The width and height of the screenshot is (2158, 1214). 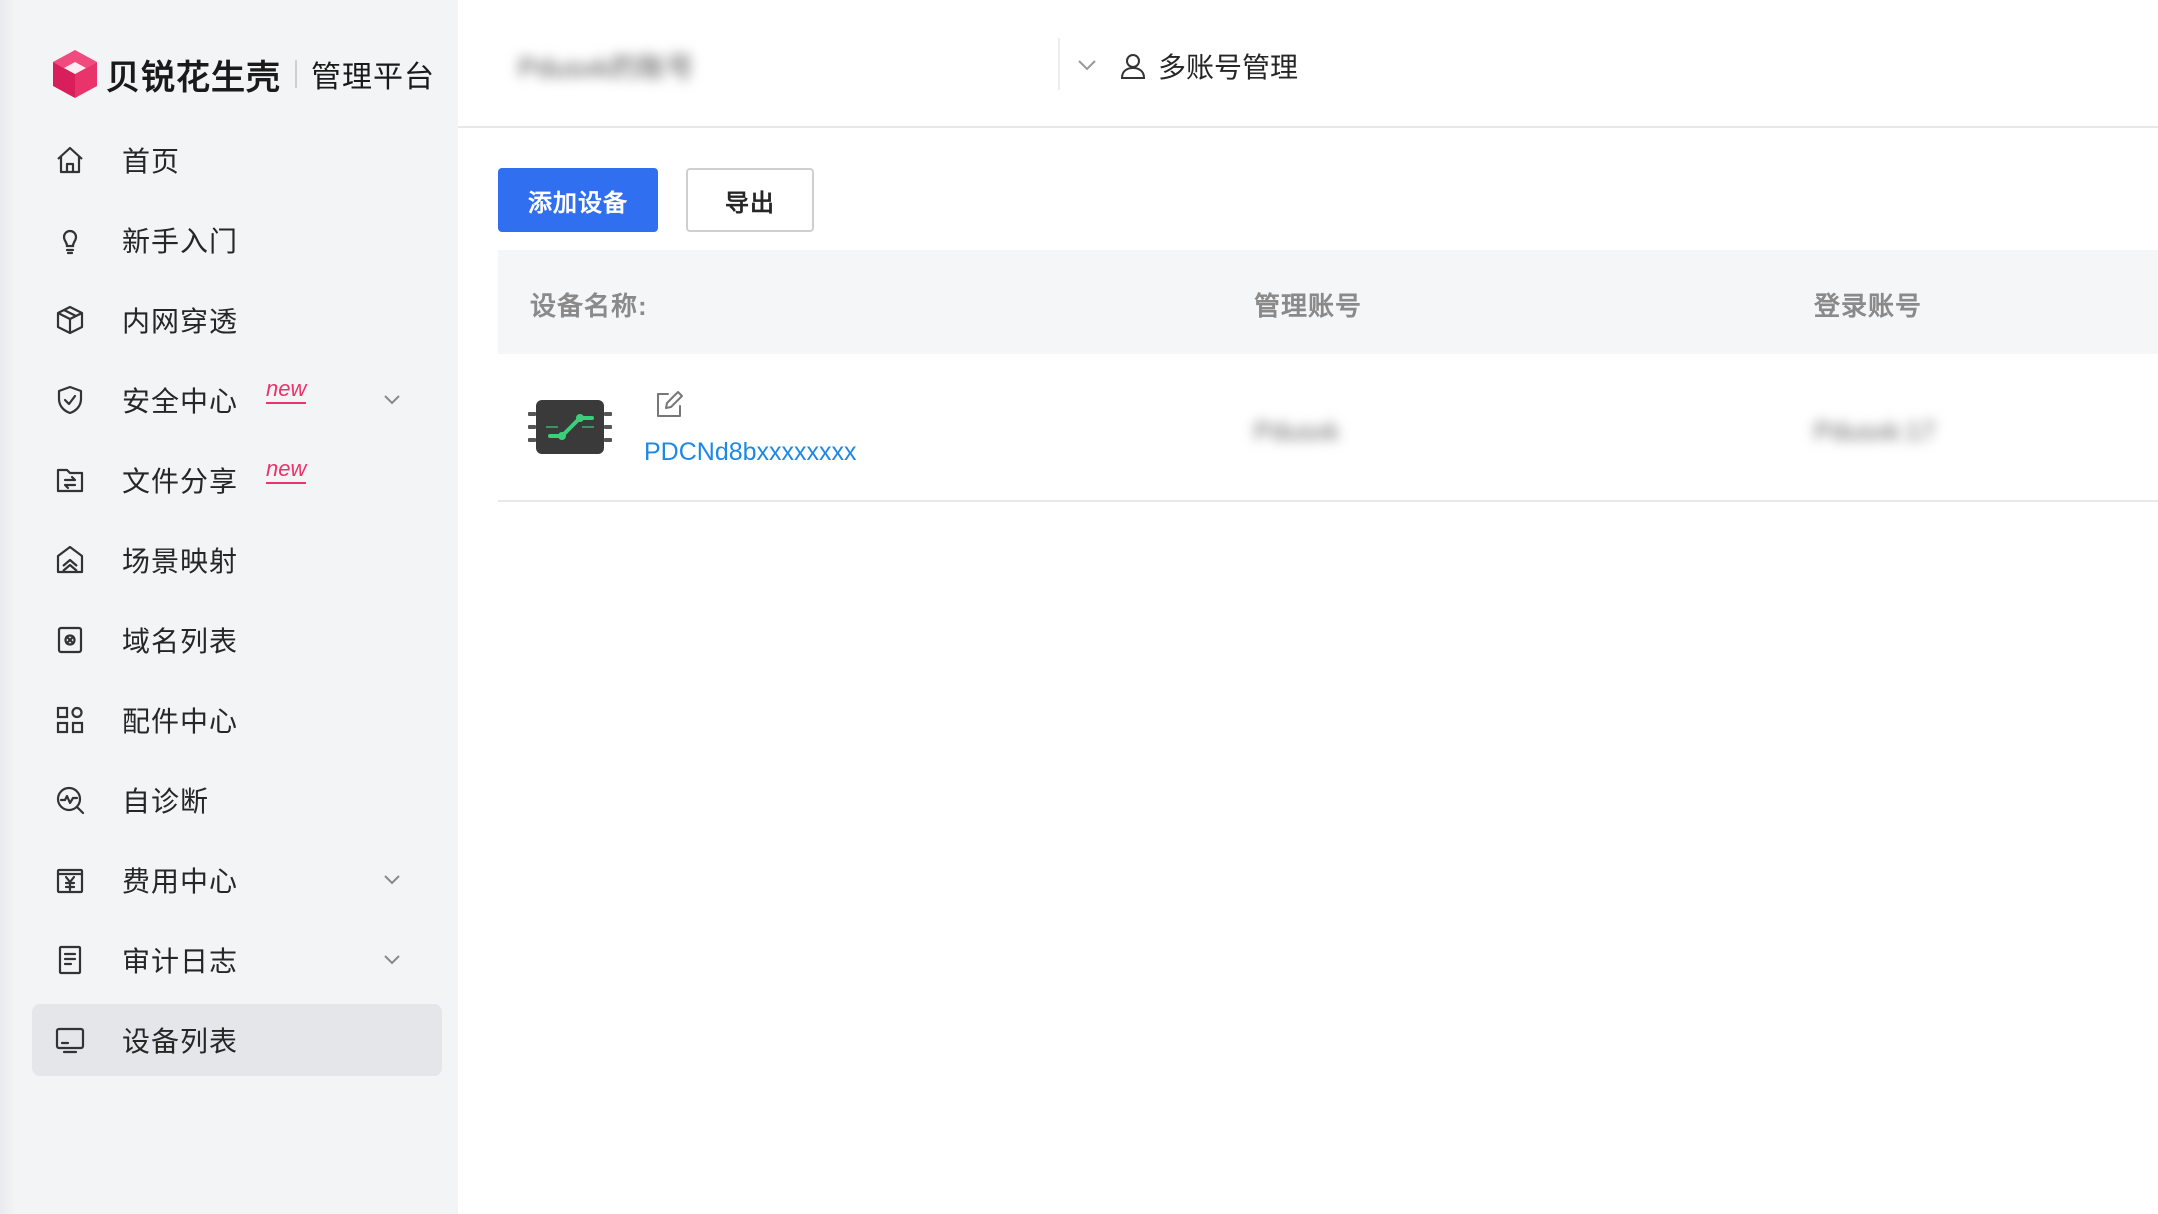 I want to click on sidebar-item-scene-mapping: 场景映射, so click(x=237, y=560).